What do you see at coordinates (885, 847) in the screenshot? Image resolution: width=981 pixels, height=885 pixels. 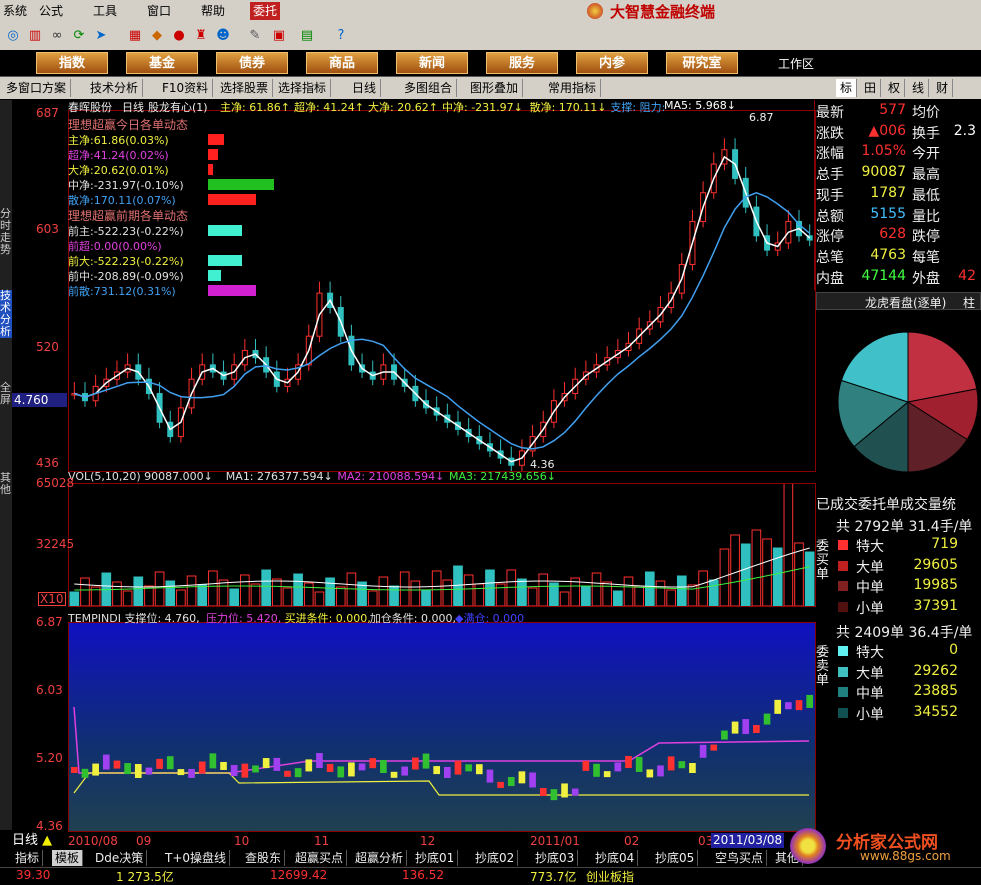 I see `watermark: 分析家公式网 www.88gs.com` at bounding box center [885, 847].